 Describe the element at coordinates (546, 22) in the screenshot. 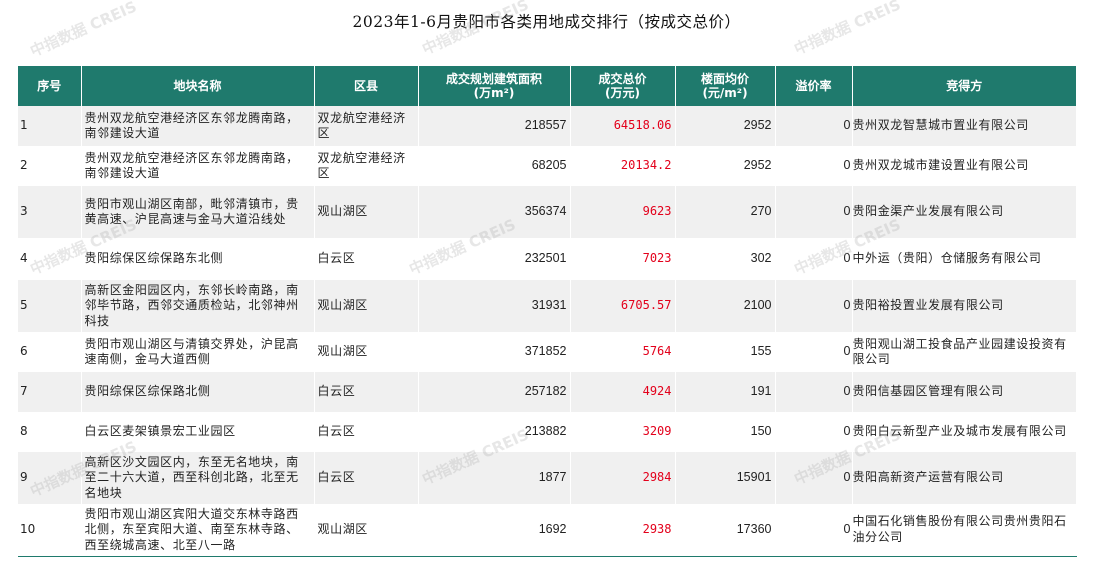

I see `table-title: 2023年1-6月贵阳市各类用地成交排行（按成交总价）` at that location.